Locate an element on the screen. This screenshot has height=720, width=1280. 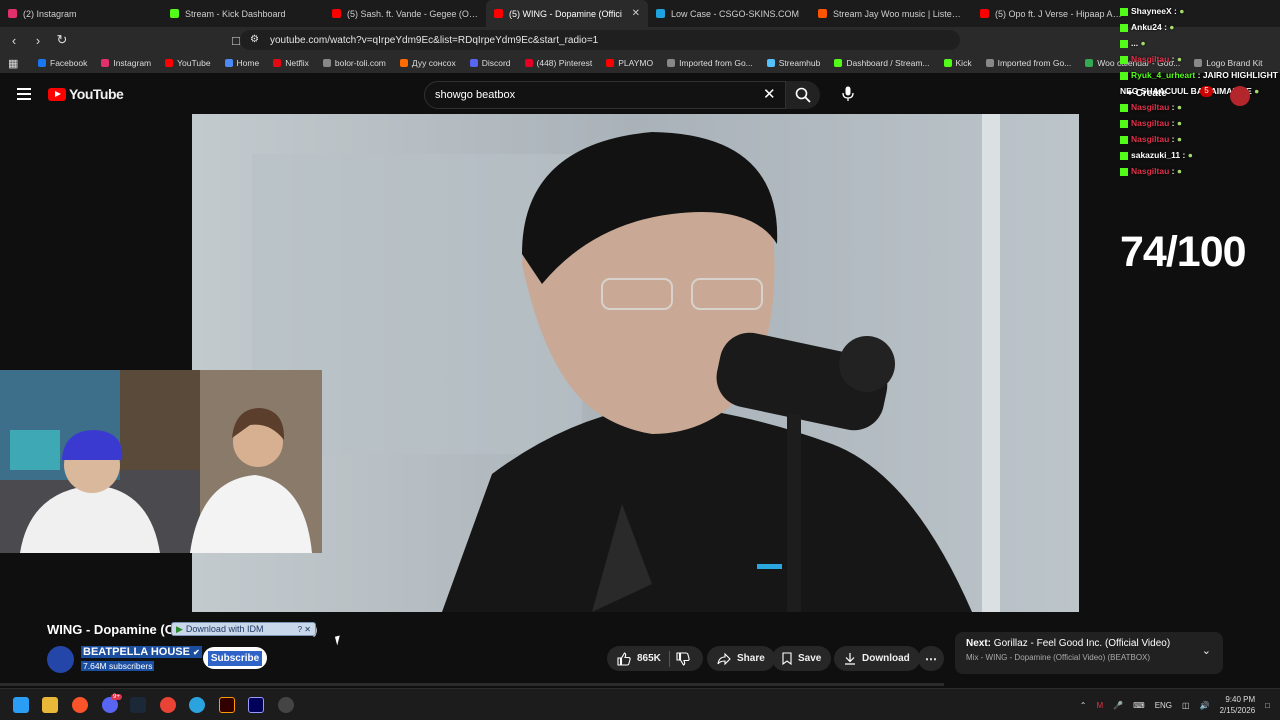
like-button: 865K is located at coordinates (639, 658).